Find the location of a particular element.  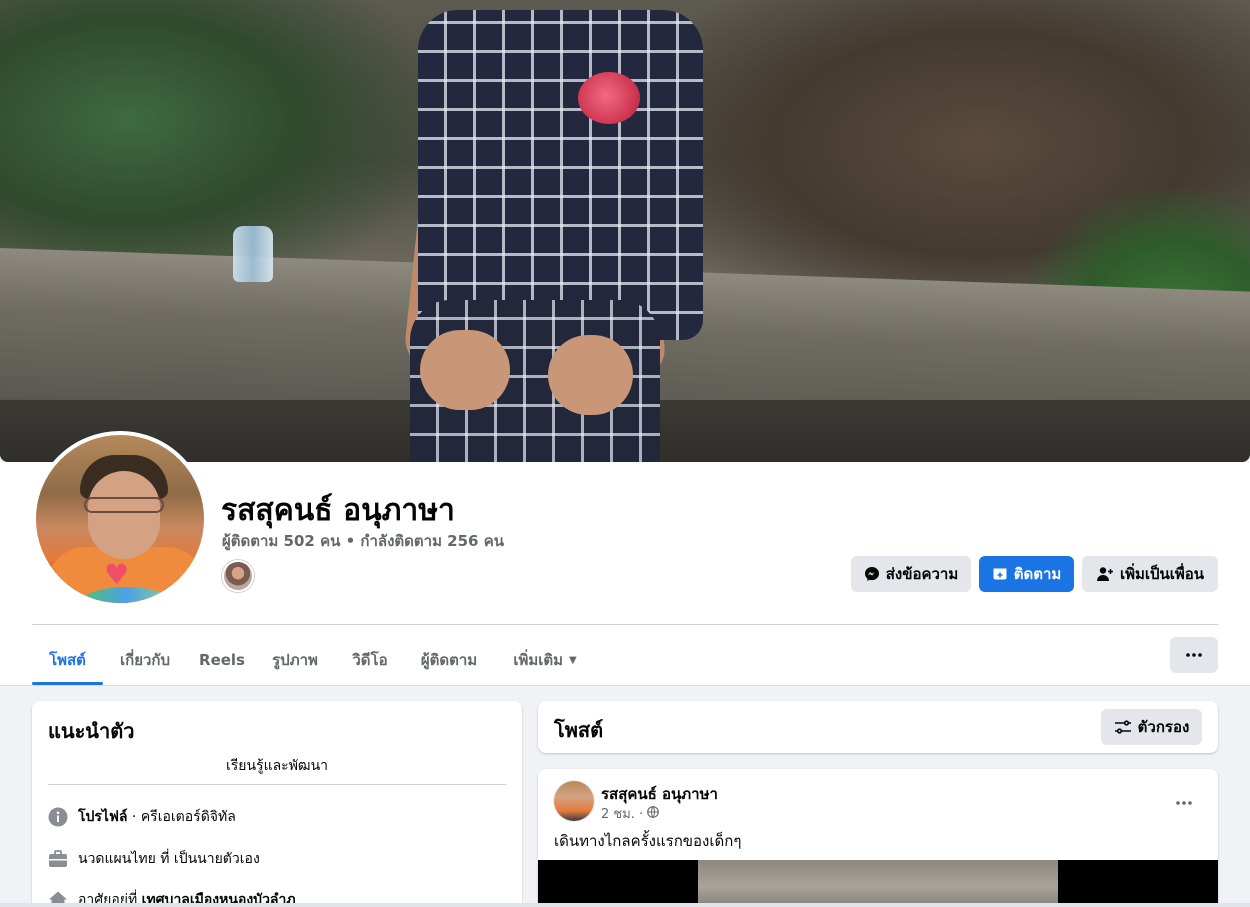

caret-down-icon: ▼ is located at coordinates (572, 660).